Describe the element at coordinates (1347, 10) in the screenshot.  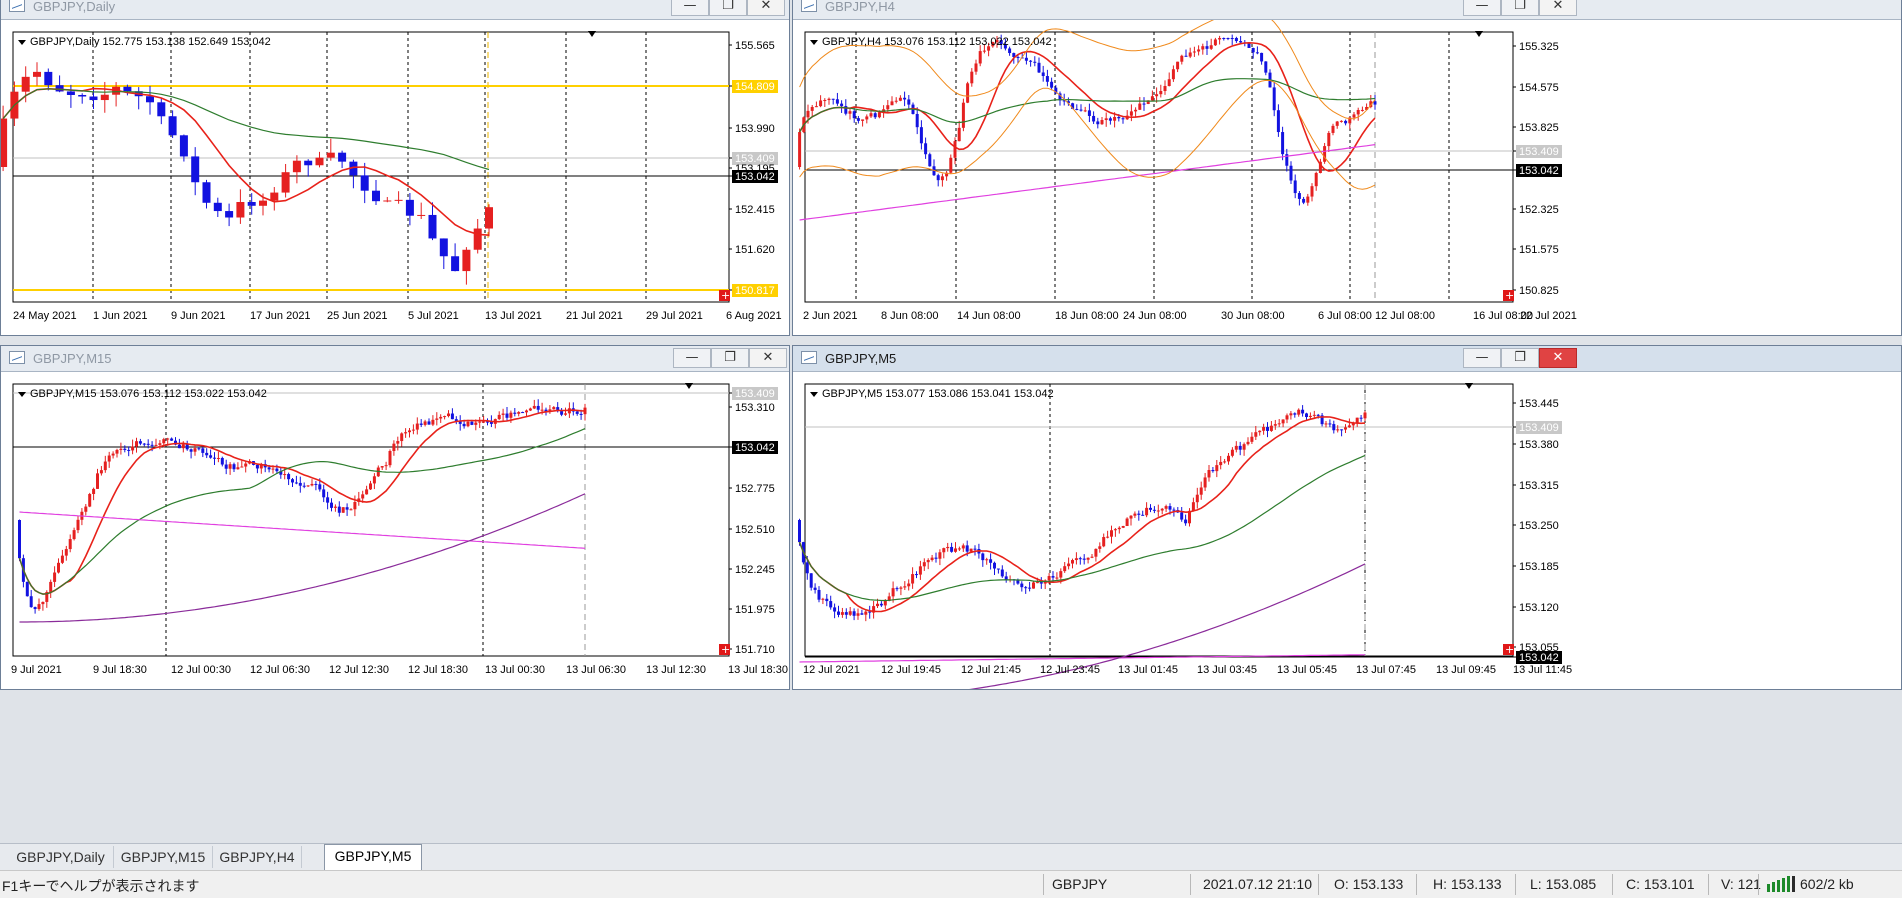
I see `window-titlebar: GBPJPY,H4 — ❐ ✕` at that location.